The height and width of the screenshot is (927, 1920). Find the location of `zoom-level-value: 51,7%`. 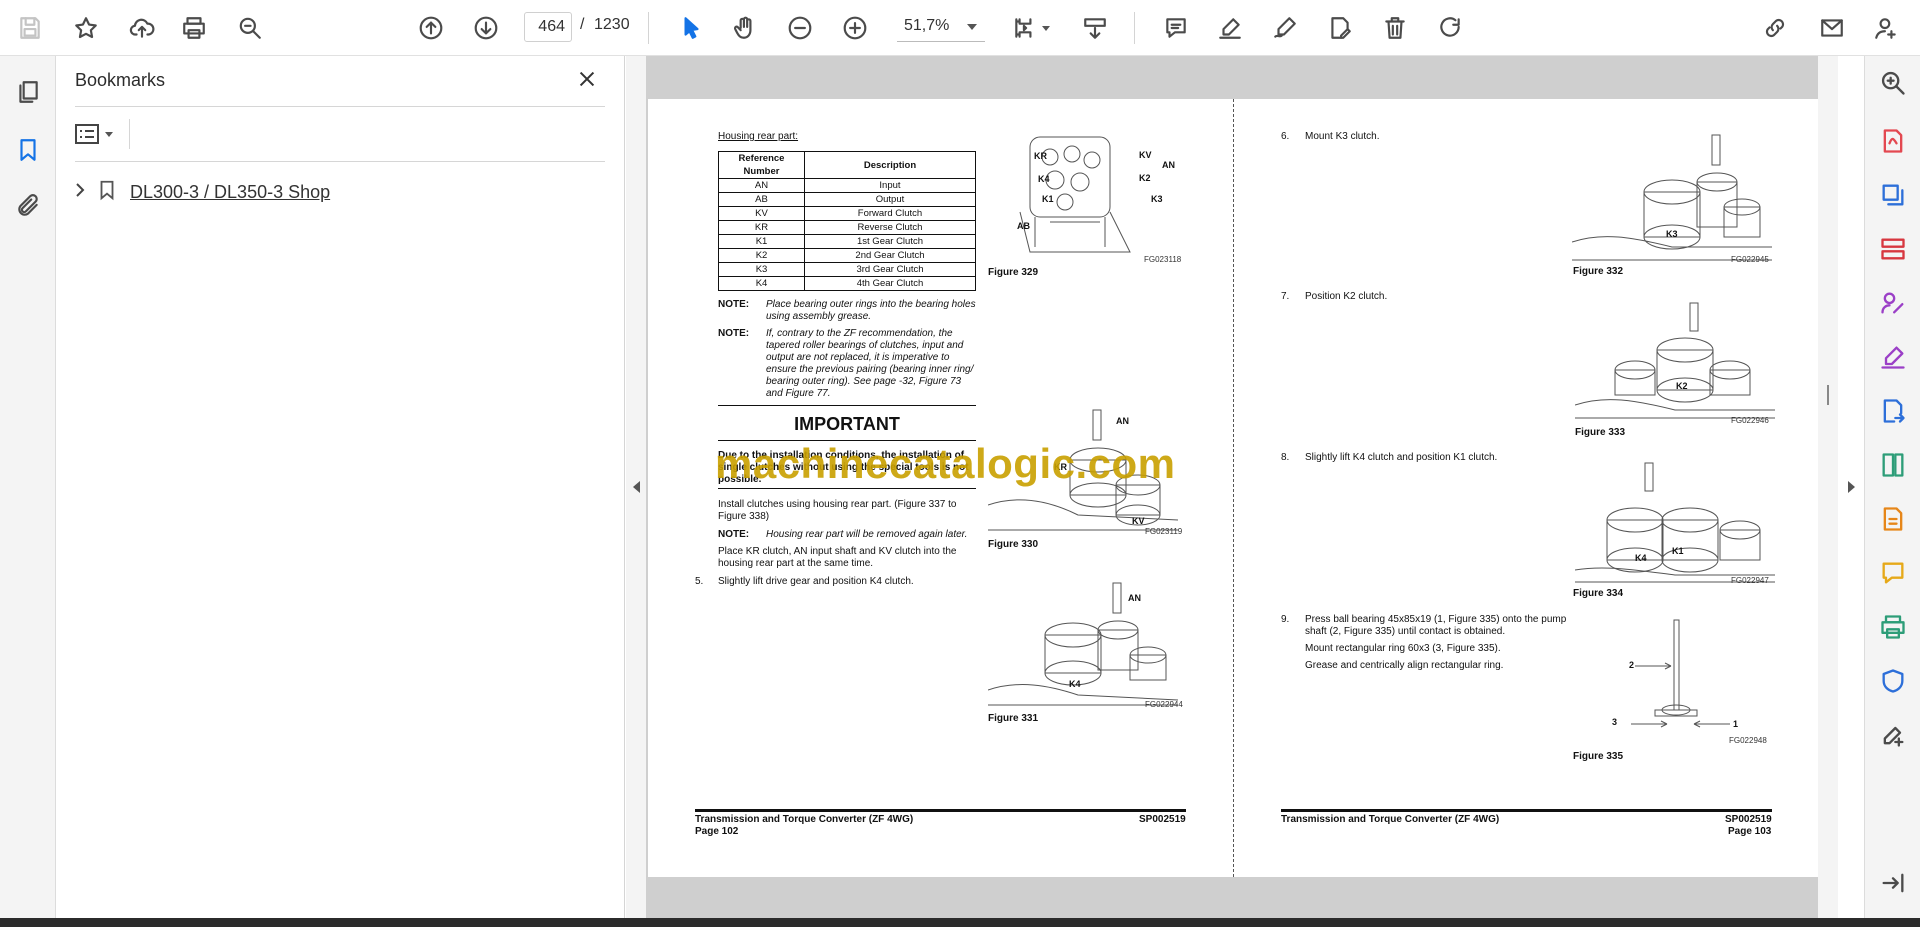

zoom-level-value: 51,7% is located at coordinates (927, 25).